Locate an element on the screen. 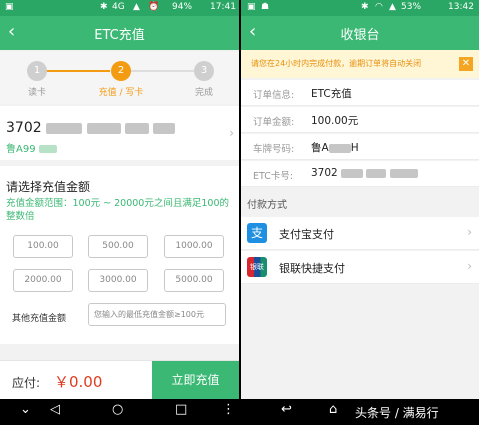  step-indicator: 1 2 3 读卡 充值 / 写卡 完成 is located at coordinates (119, 78).